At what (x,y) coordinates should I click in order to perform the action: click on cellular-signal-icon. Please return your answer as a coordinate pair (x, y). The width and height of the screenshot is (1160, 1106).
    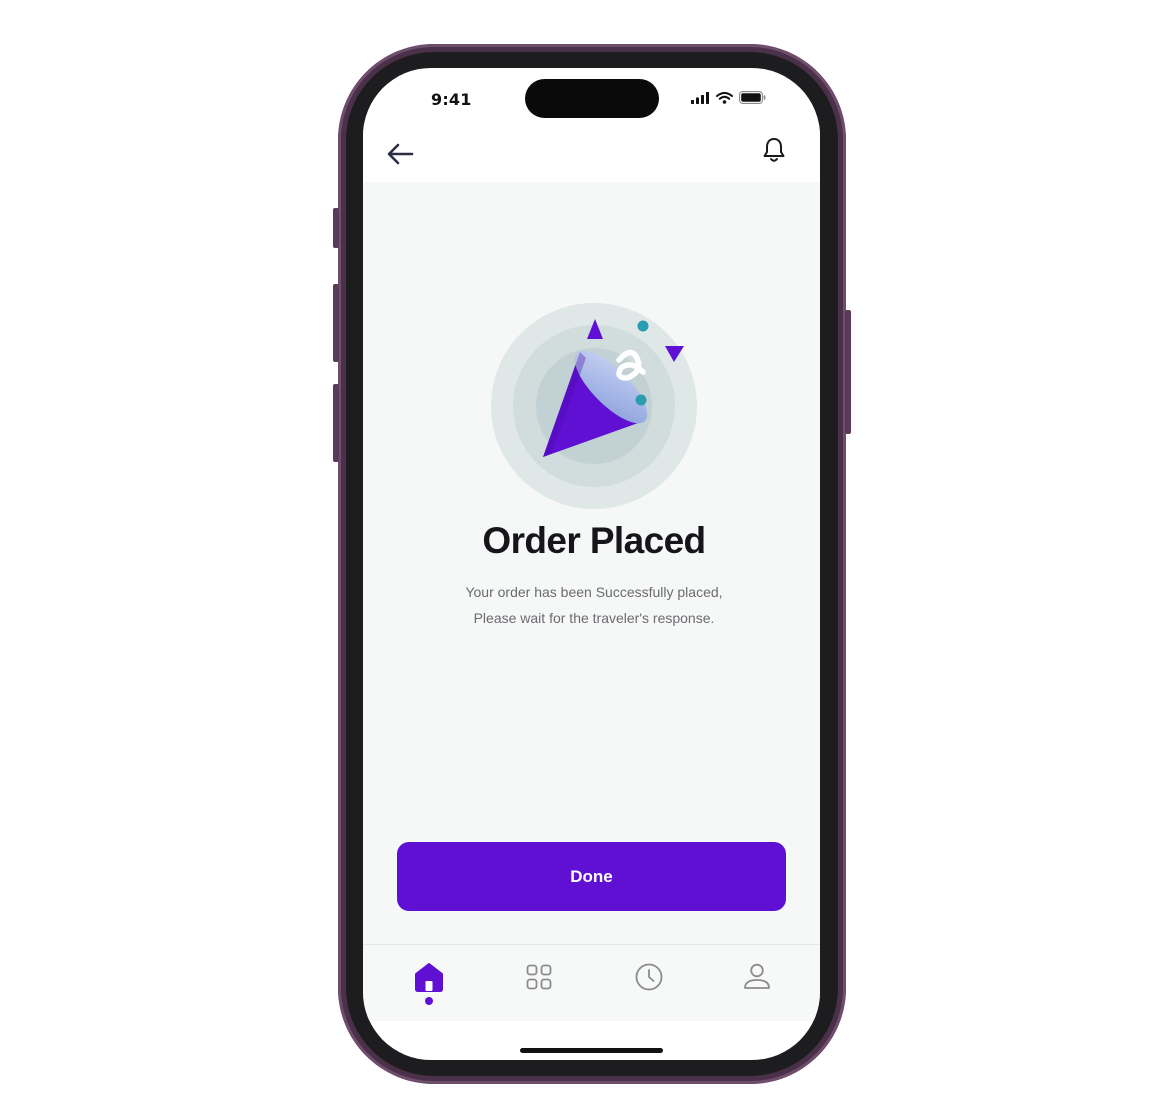
    Looking at the image, I should click on (700, 97).